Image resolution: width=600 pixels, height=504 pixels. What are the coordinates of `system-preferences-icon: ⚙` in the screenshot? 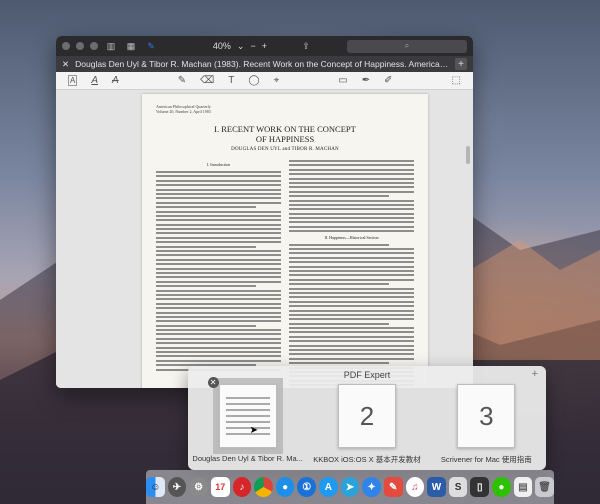 It's located at (198, 487).